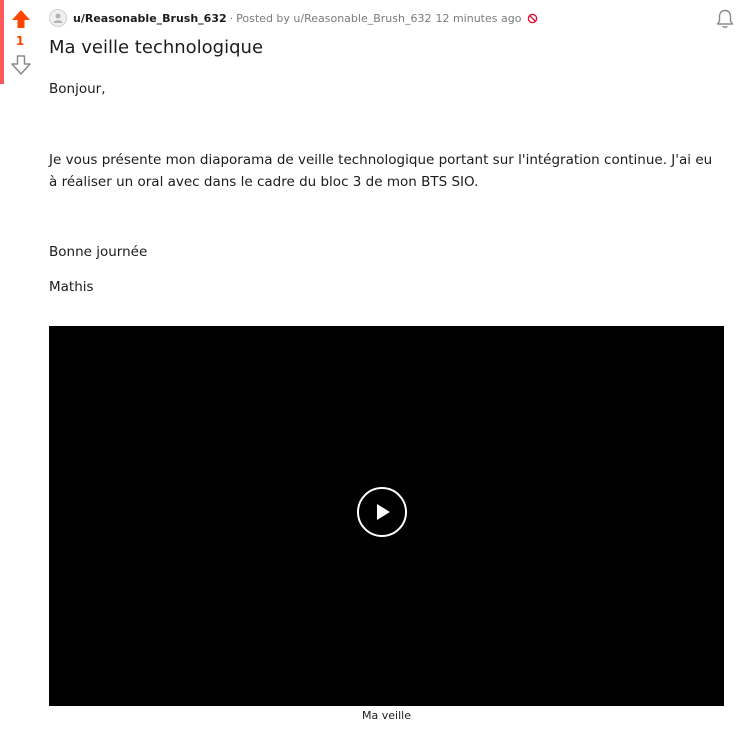  I want to click on play-button, so click(382, 512).